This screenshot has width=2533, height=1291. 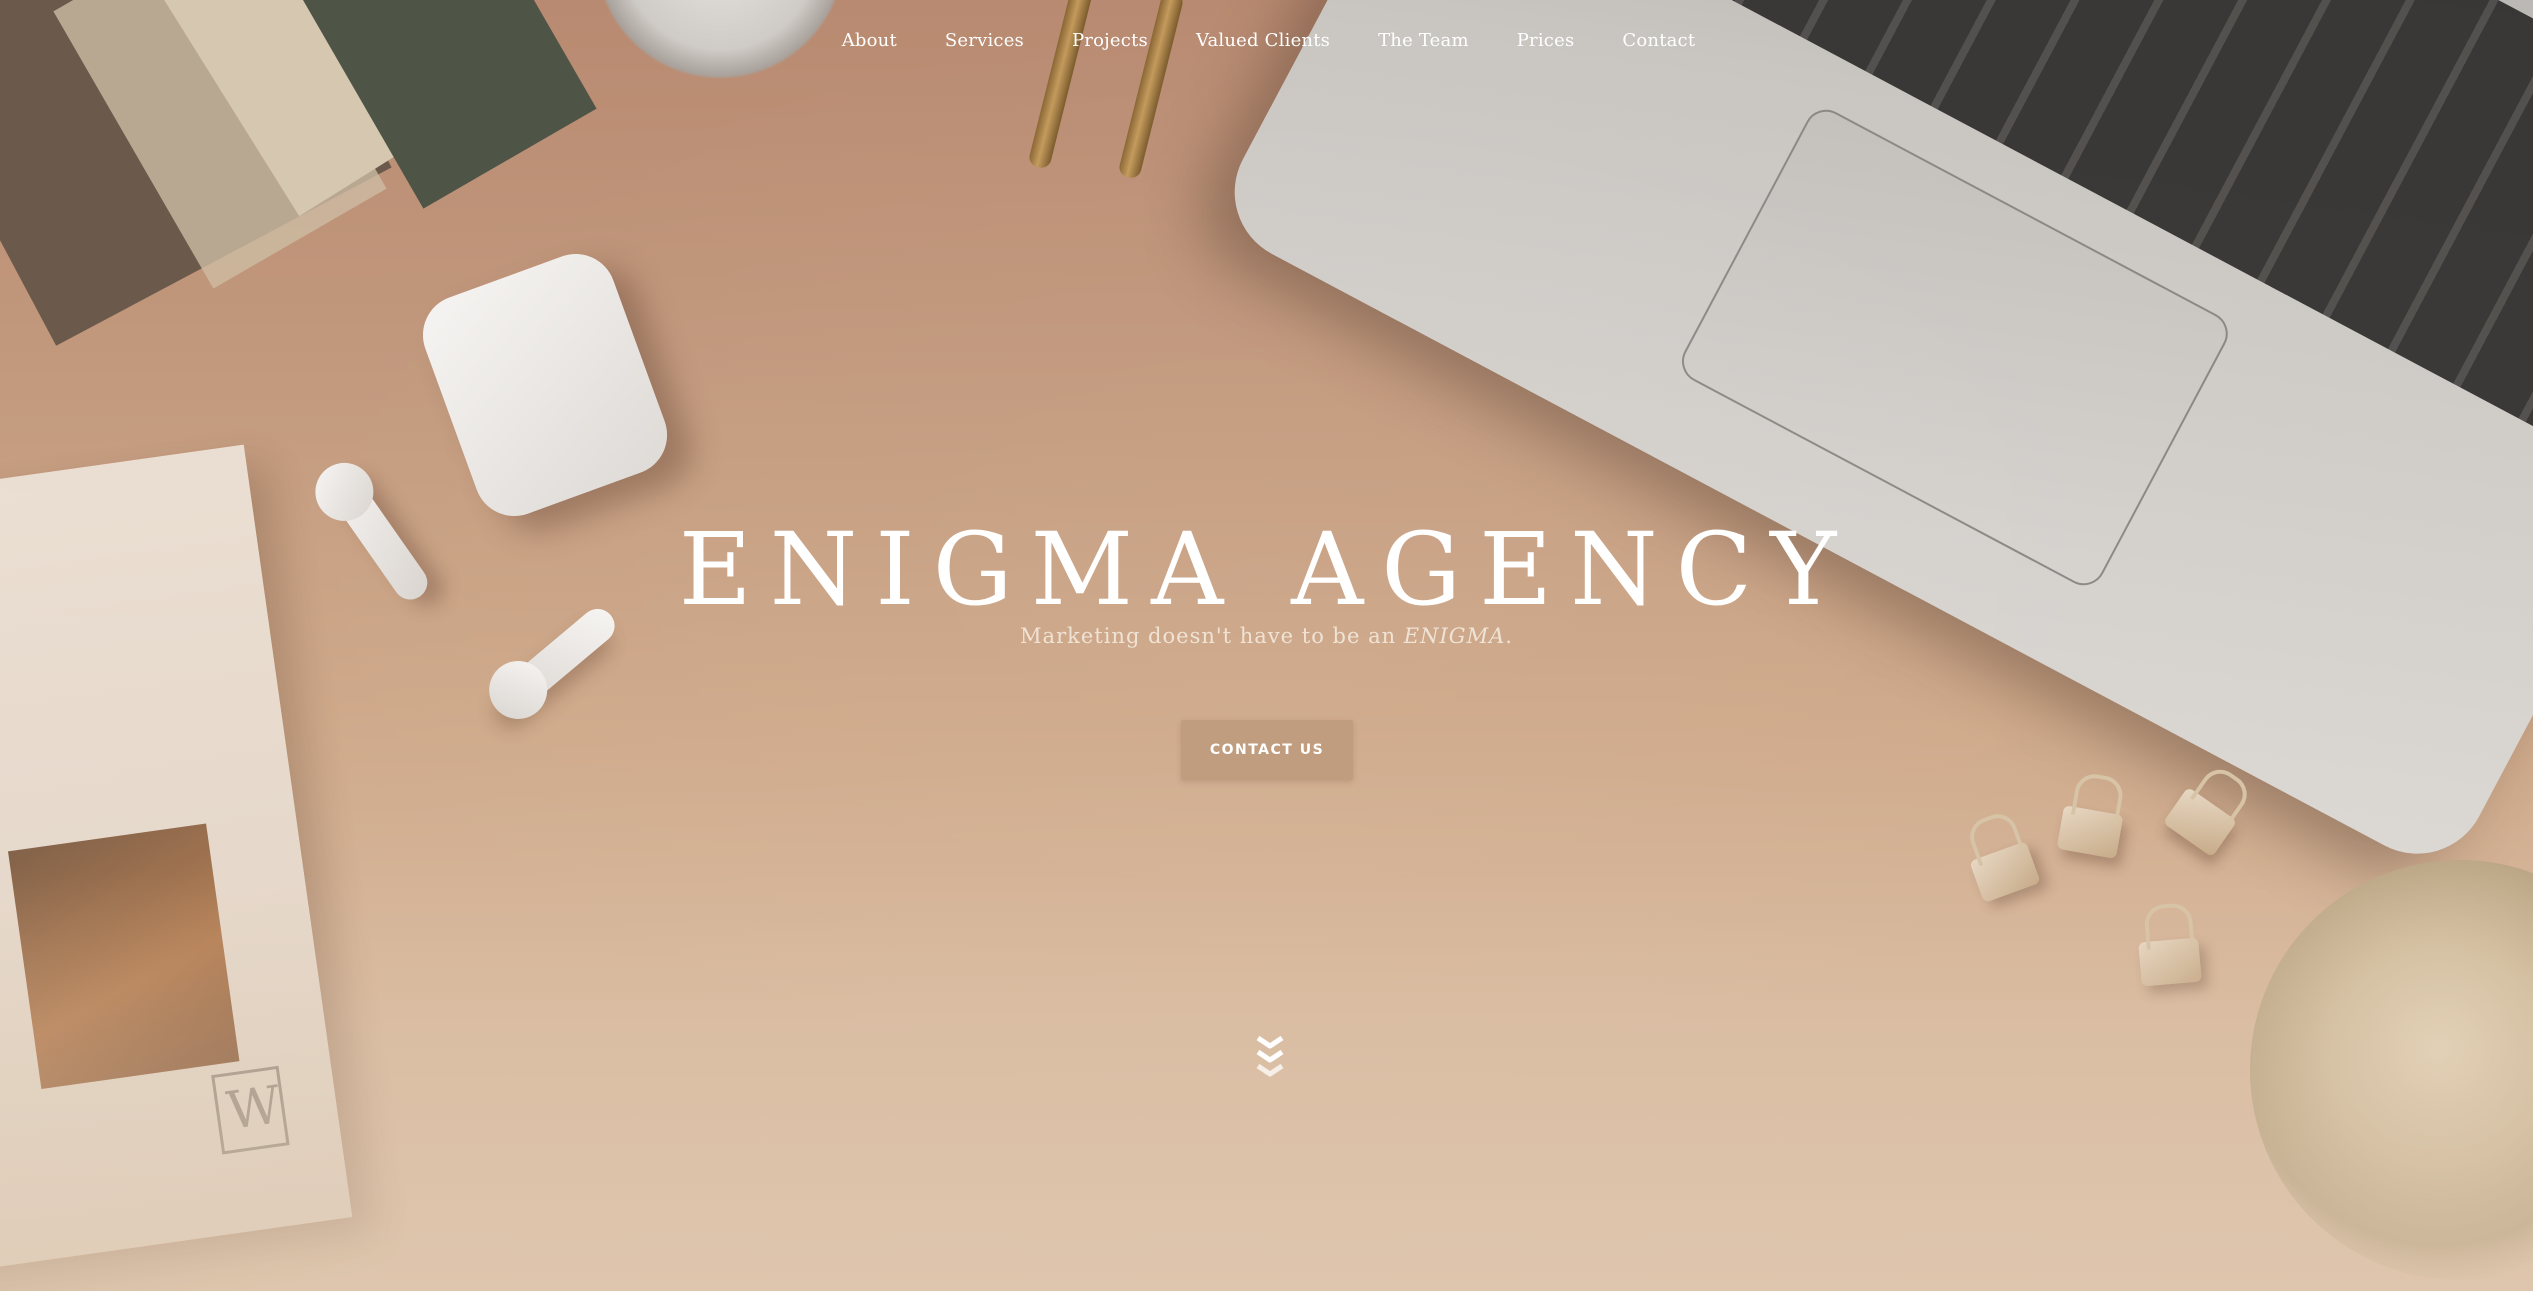 I want to click on tagline-emphasis: ENIGMA, so click(x=1454, y=636).